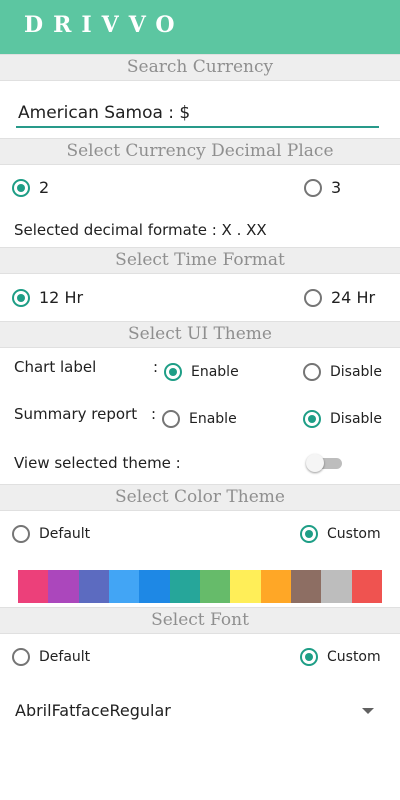 The image size is (400, 800). Describe the element at coordinates (213, 419) in the screenshot. I see `summary-report-enable-label: Enable` at that location.